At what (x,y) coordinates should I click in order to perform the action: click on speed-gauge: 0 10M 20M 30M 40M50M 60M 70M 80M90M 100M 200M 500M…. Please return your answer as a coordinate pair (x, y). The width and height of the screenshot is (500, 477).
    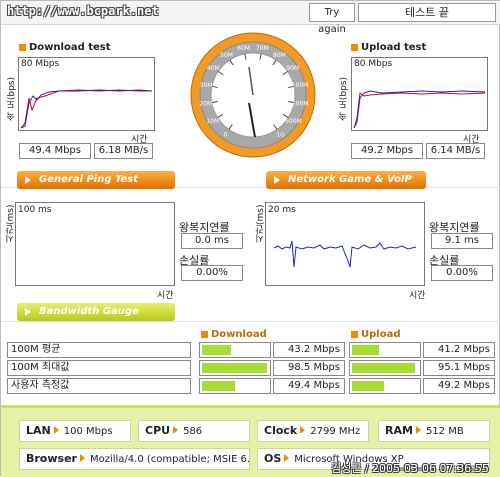
    Looking at the image, I should click on (253, 95).